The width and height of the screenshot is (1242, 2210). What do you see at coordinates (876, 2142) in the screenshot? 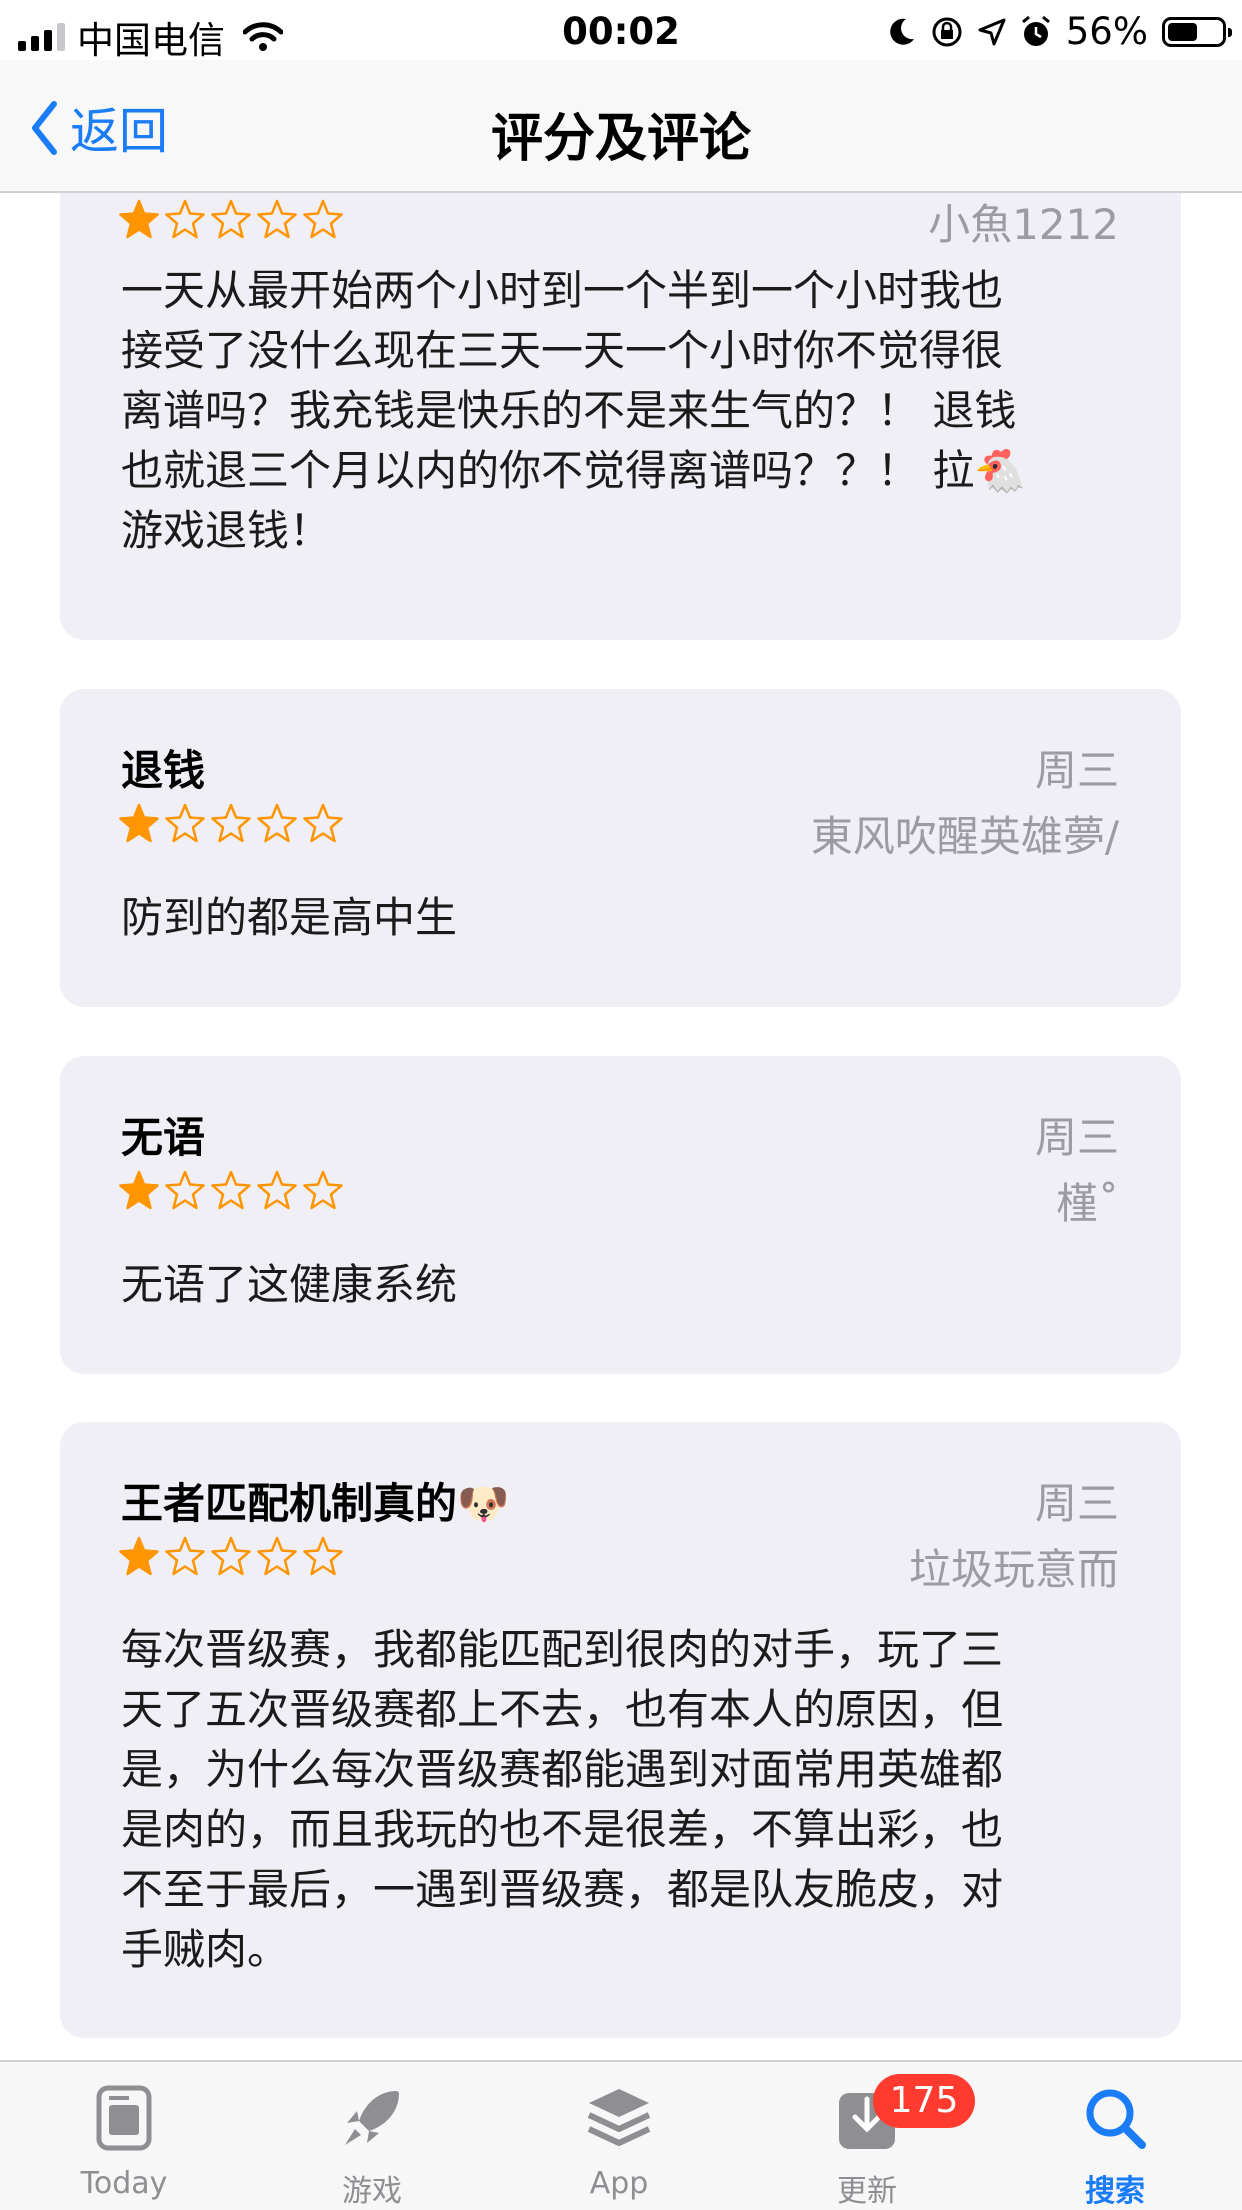
I see `tab-updates: 175 更新` at bounding box center [876, 2142].